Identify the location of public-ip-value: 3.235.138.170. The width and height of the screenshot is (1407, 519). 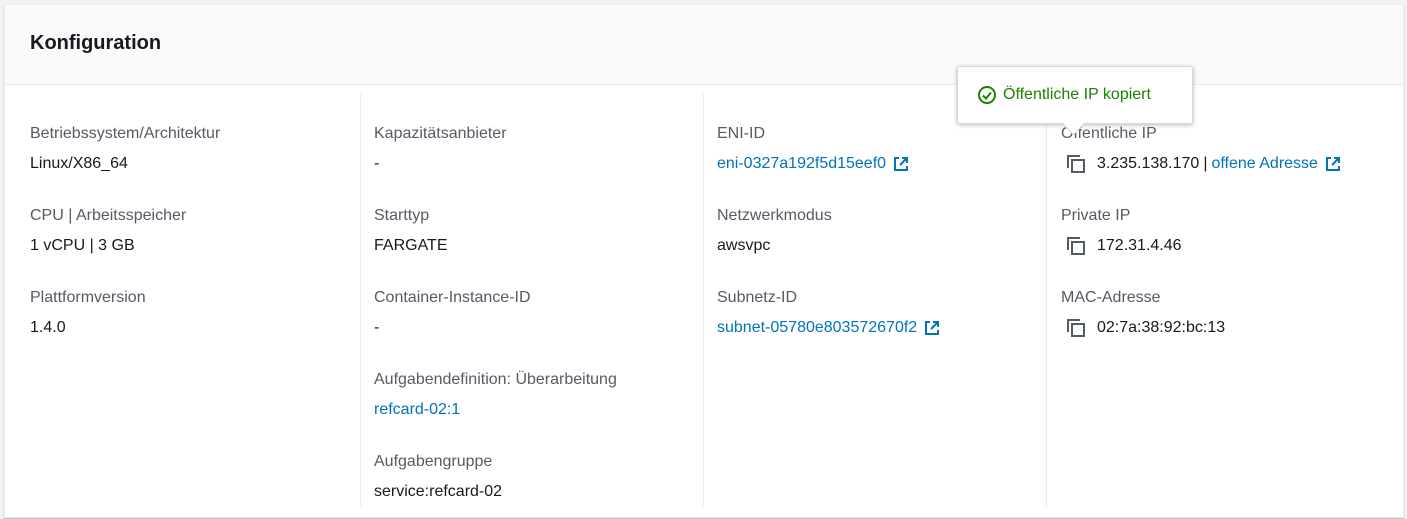
(1148, 163).